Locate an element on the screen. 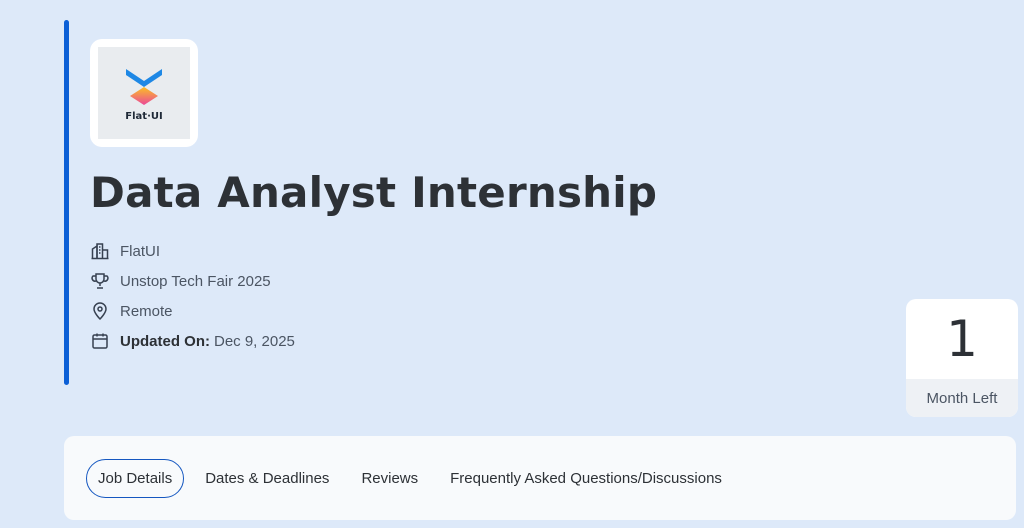 The width and height of the screenshot is (1024, 528). location-text: Remote is located at coordinates (146, 311).